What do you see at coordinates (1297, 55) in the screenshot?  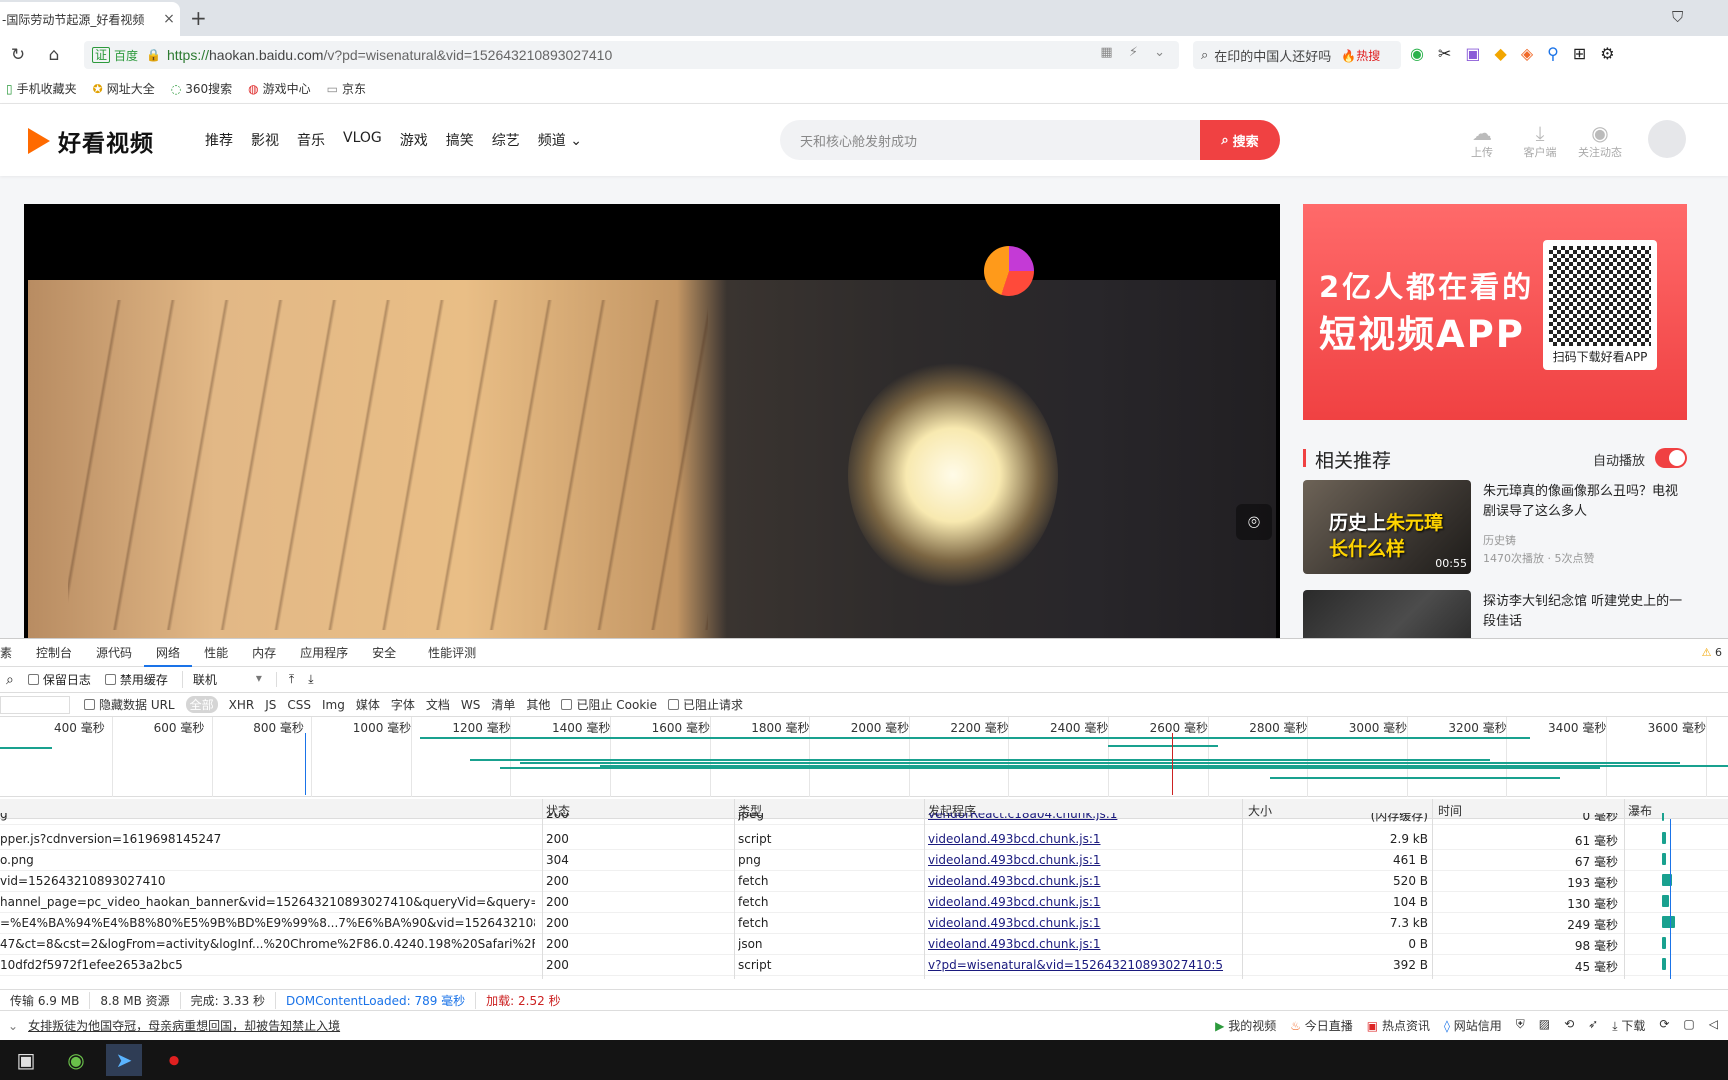 I see `browser-search-box: ⌕ 在印的中国人还好吗 🔥热搜` at bounding box center [1297, 55].